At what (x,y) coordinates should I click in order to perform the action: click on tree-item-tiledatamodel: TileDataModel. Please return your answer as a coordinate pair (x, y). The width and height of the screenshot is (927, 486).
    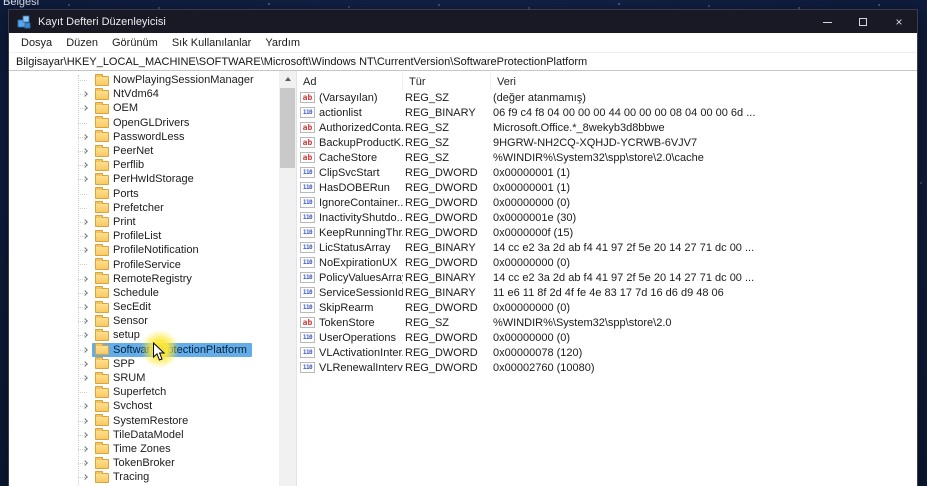
    Looking at the image, I should click on (144, 435).